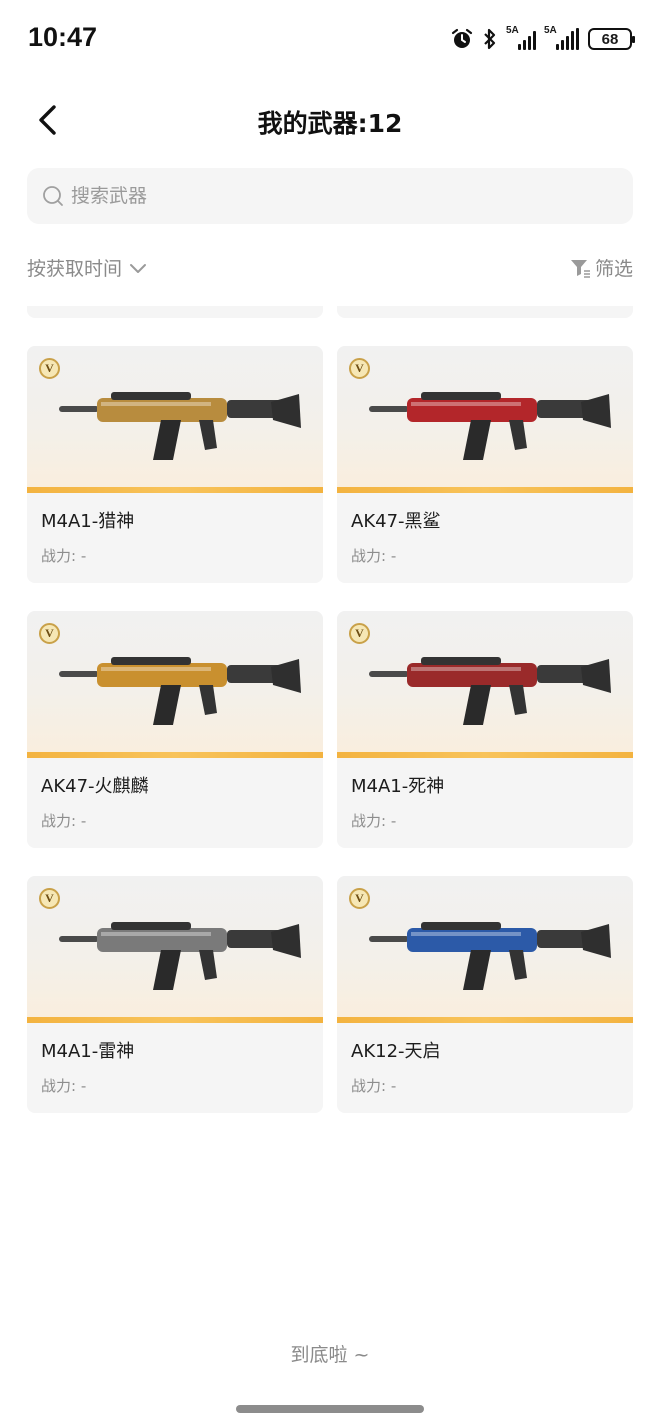 This screenshot has height=1424, width=660. Describe the element at coordinates (330, 123) in the screenshot. I see `page-title: 我的武器:12` at that location.